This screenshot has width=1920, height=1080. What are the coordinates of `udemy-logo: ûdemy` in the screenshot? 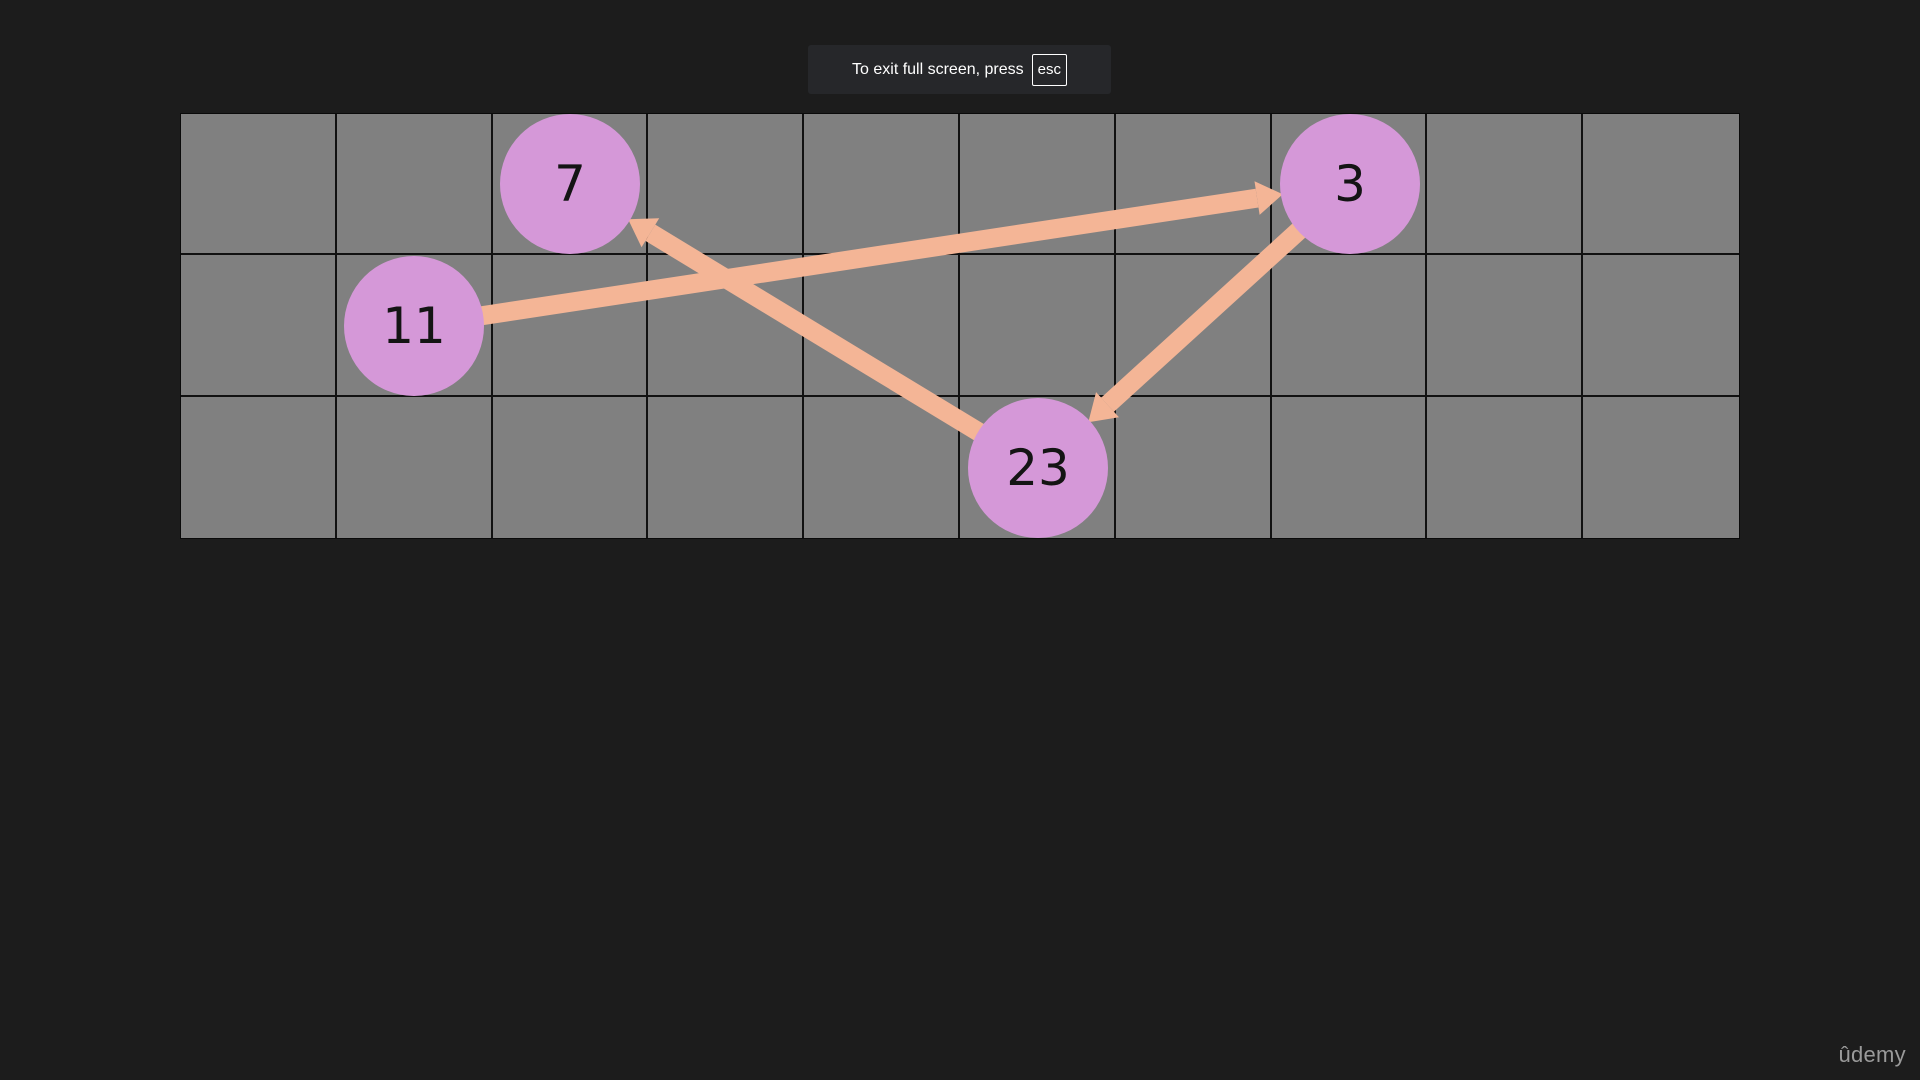 It's located at (1872, 1054).